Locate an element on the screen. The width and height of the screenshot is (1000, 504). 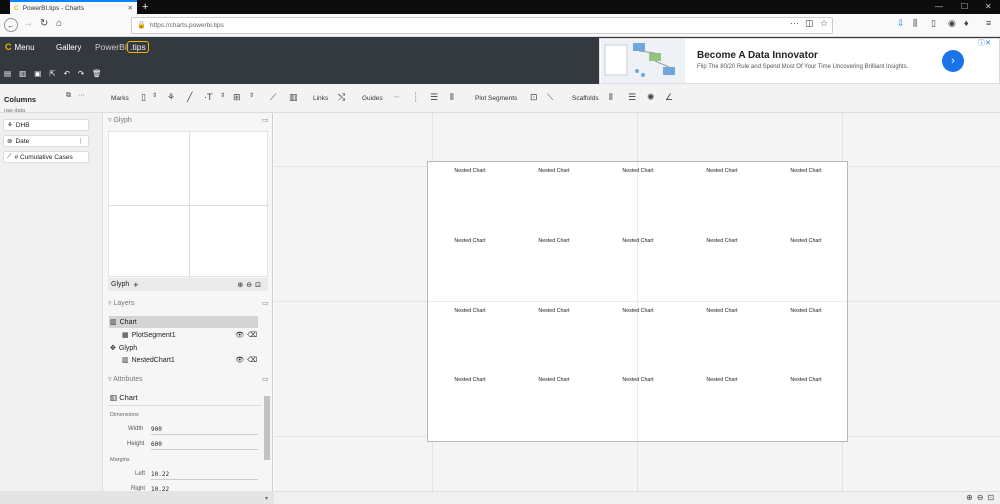
reload-icon: ↻ is located at coordinates (44, 23).